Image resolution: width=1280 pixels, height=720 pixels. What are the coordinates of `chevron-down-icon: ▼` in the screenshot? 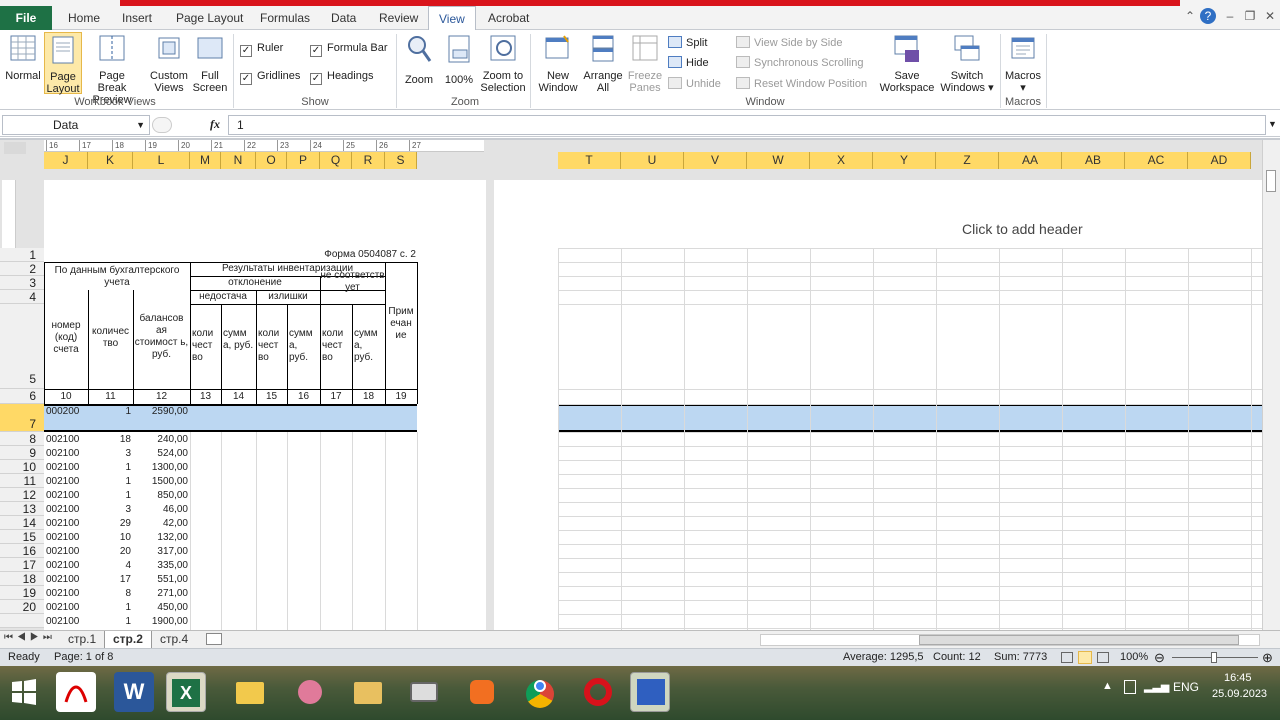 It's located at (140, 125).